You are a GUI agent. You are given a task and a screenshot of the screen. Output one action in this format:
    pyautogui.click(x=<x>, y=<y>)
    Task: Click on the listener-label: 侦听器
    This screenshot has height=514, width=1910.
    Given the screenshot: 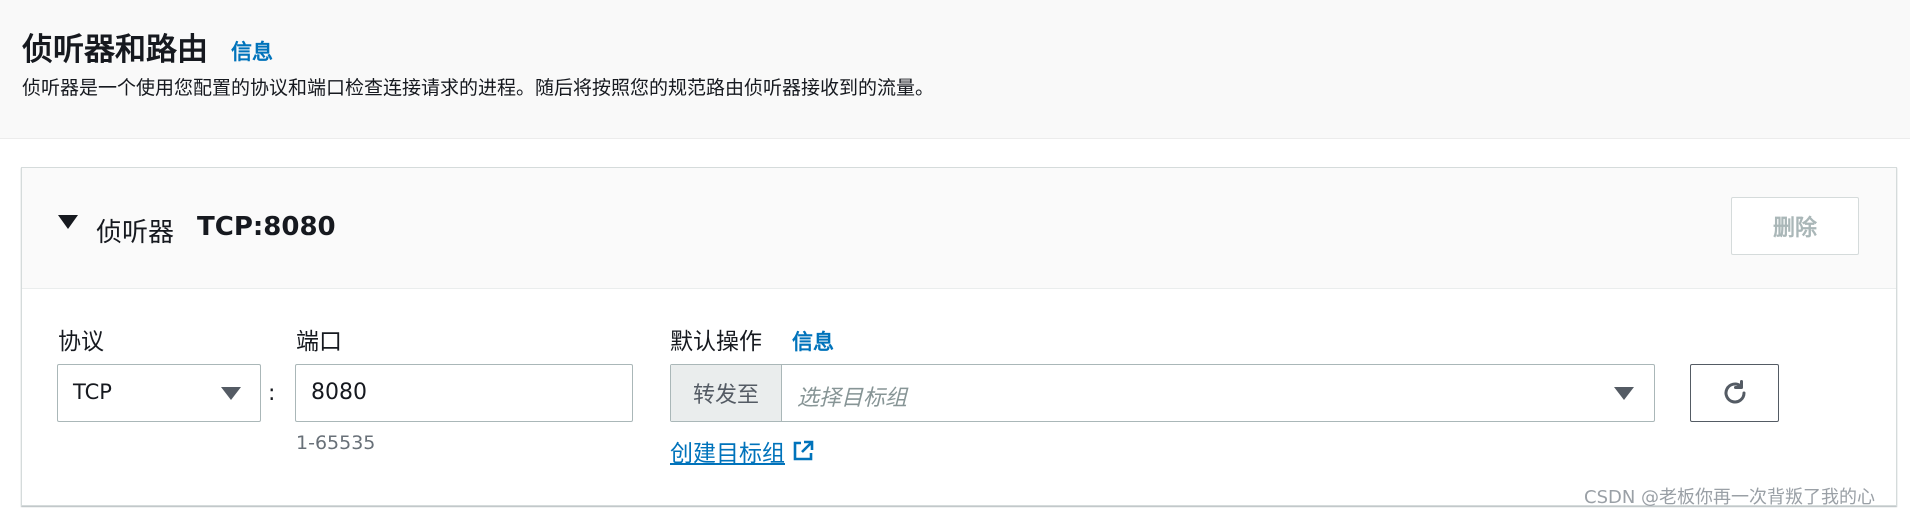 What is the action you would take?
    pyautogui.click(x=135, y=233)
    